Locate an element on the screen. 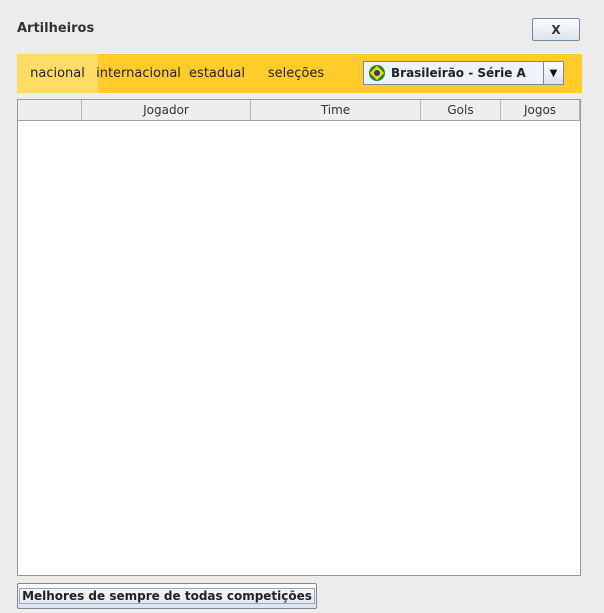 This screenshot has width=604, height=613. competition-select: Brasileirão - Série A ▼ is located at coordinates (463, 73).